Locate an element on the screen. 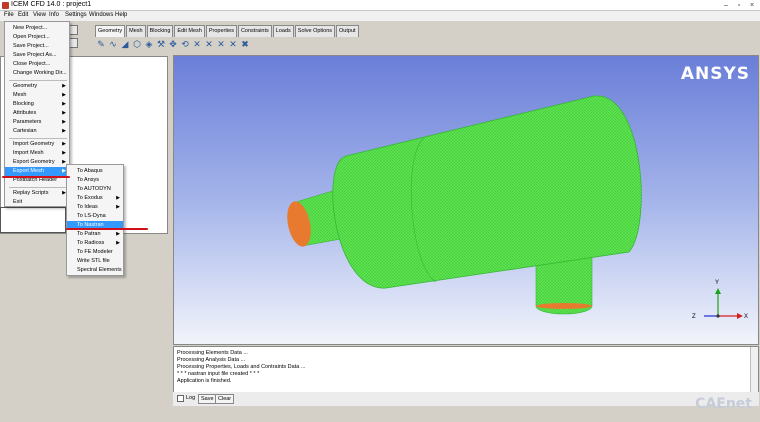 This screenshot has height=422, width=760. message-line: Application is finished. is located at coordinates (204, 381).